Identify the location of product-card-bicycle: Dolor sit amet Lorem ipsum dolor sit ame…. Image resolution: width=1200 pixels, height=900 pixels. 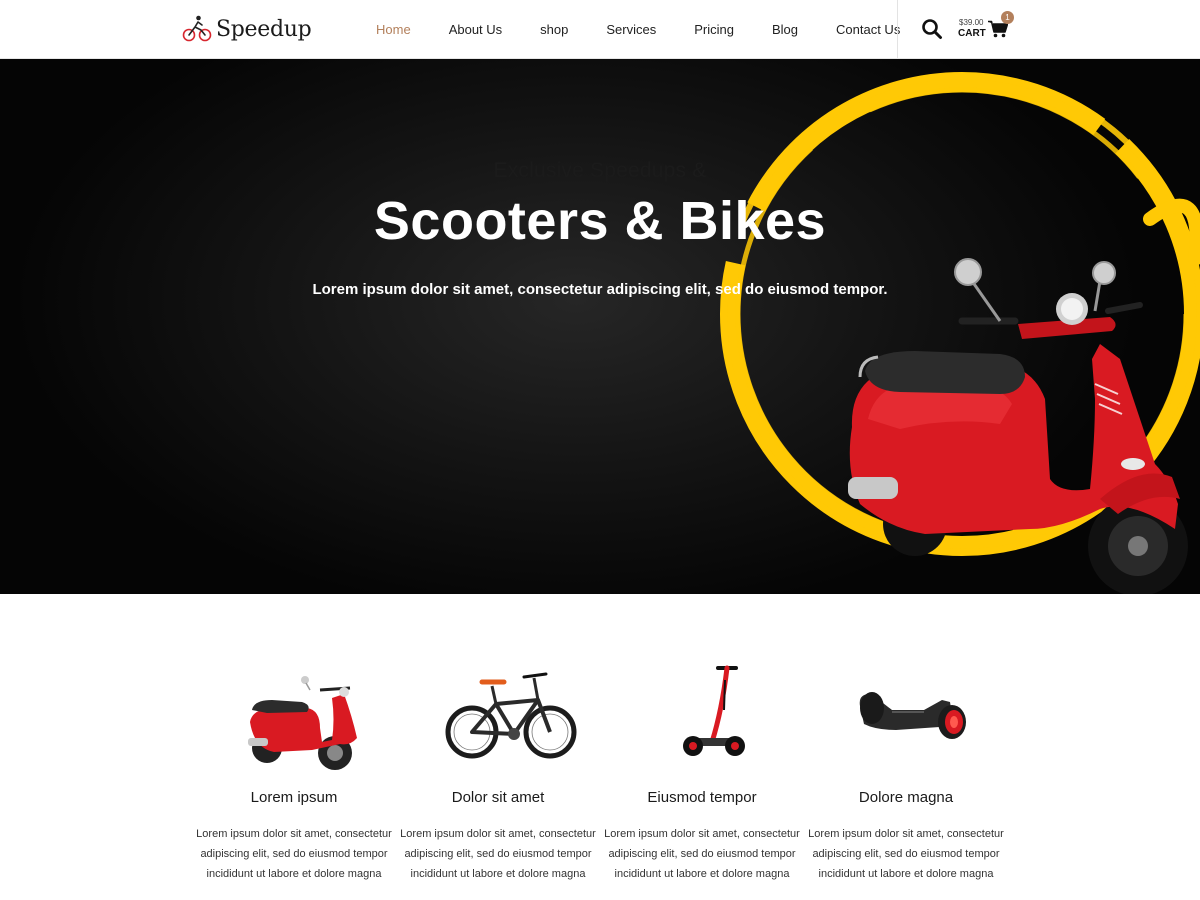
(498, 770).